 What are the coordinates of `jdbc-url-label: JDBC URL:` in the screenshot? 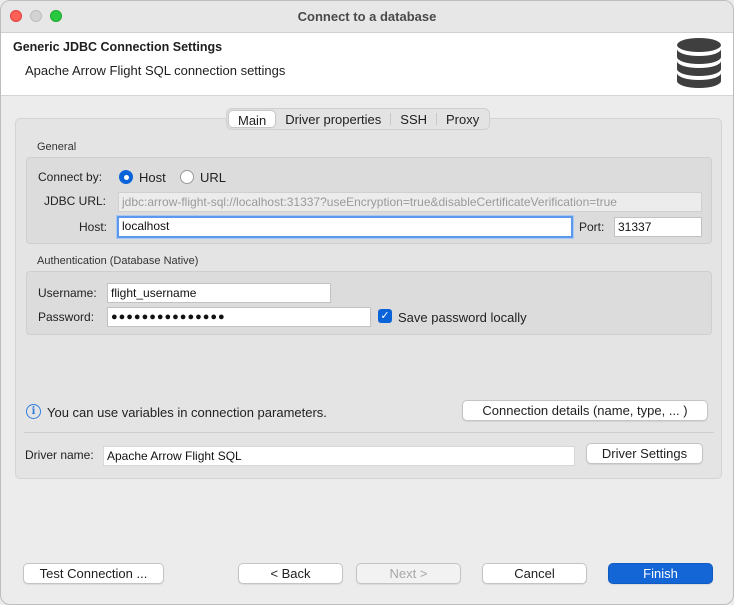 It's located at (75, 201).